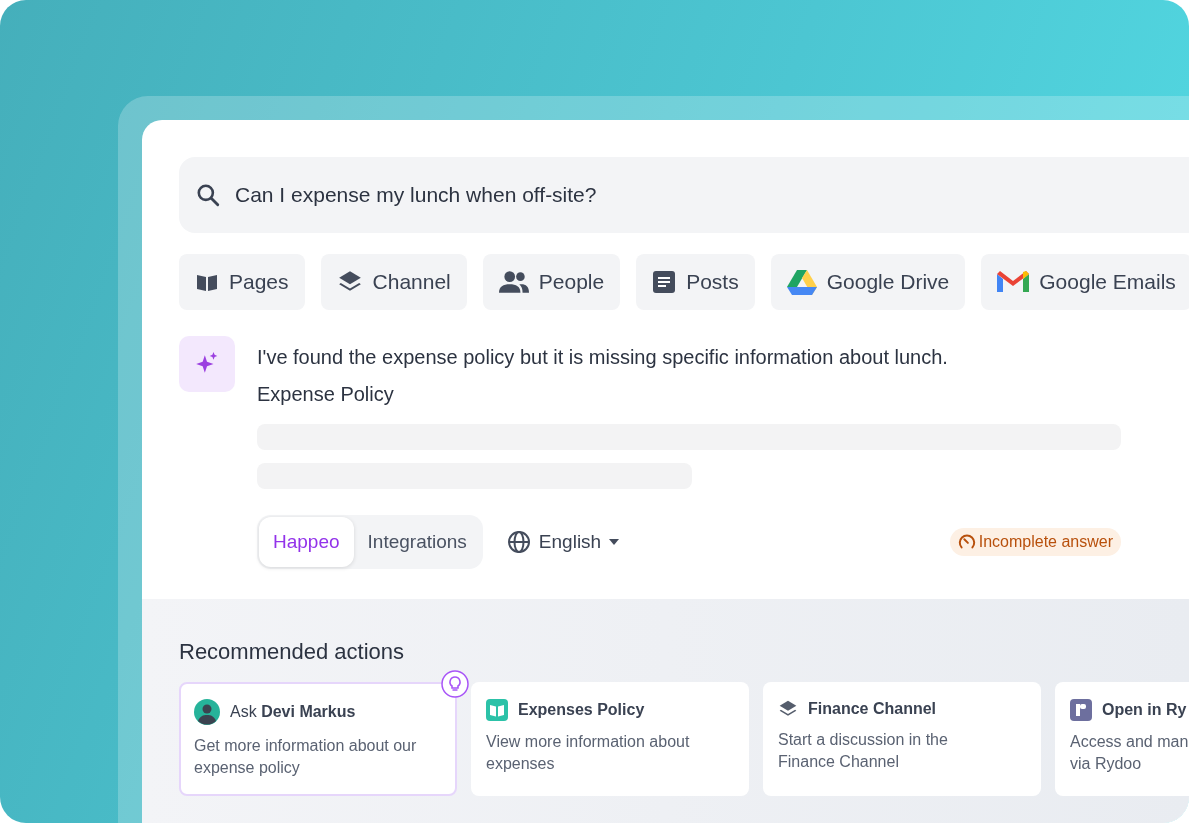 The height and width of the screenshot is (823, 1189). Describe the element at coordinates (293, 712) in the screenshot. I see `card-title: Ask Devi Markus` at that location.